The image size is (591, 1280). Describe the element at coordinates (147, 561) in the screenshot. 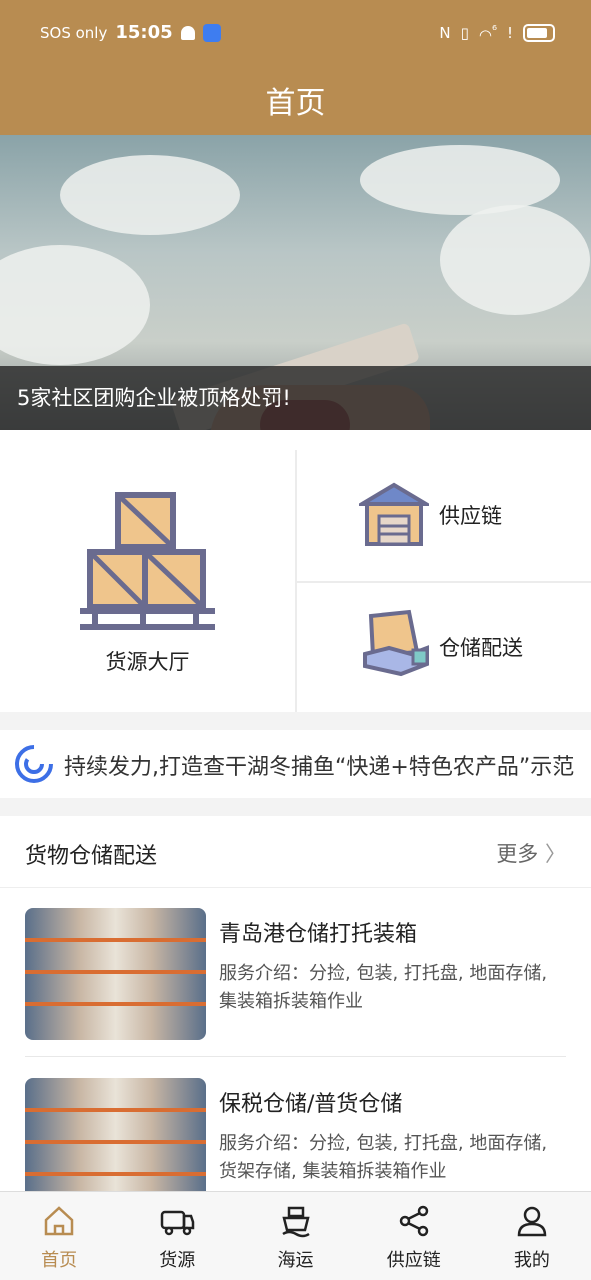

I see `boxes-pallet-icon` at that location.